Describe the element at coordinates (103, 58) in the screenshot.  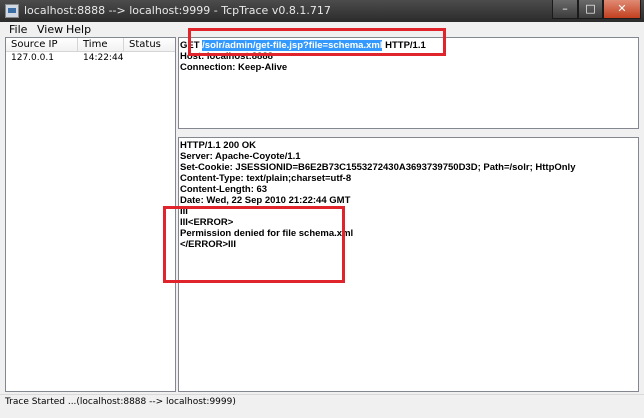
I see `row-time: 14:22:44` at that location.